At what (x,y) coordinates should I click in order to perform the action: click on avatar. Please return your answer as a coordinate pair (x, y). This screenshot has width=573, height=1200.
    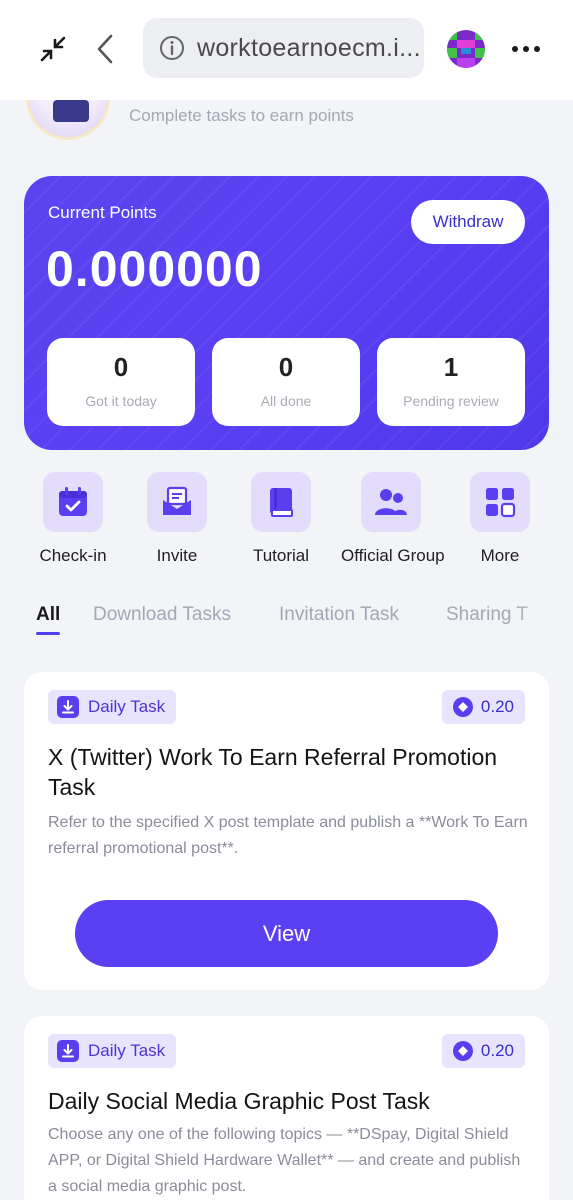
    Looking at the image, I should click on (466, 49).